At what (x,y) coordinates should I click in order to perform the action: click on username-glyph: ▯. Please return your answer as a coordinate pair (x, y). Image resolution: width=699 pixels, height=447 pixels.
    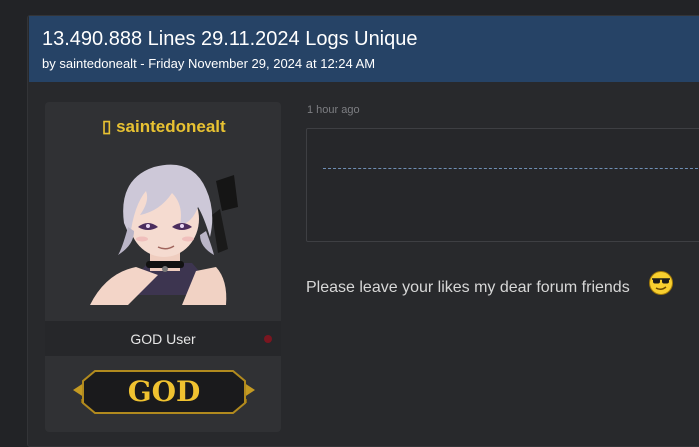
    Looking at the image, I should click on (107, 126).